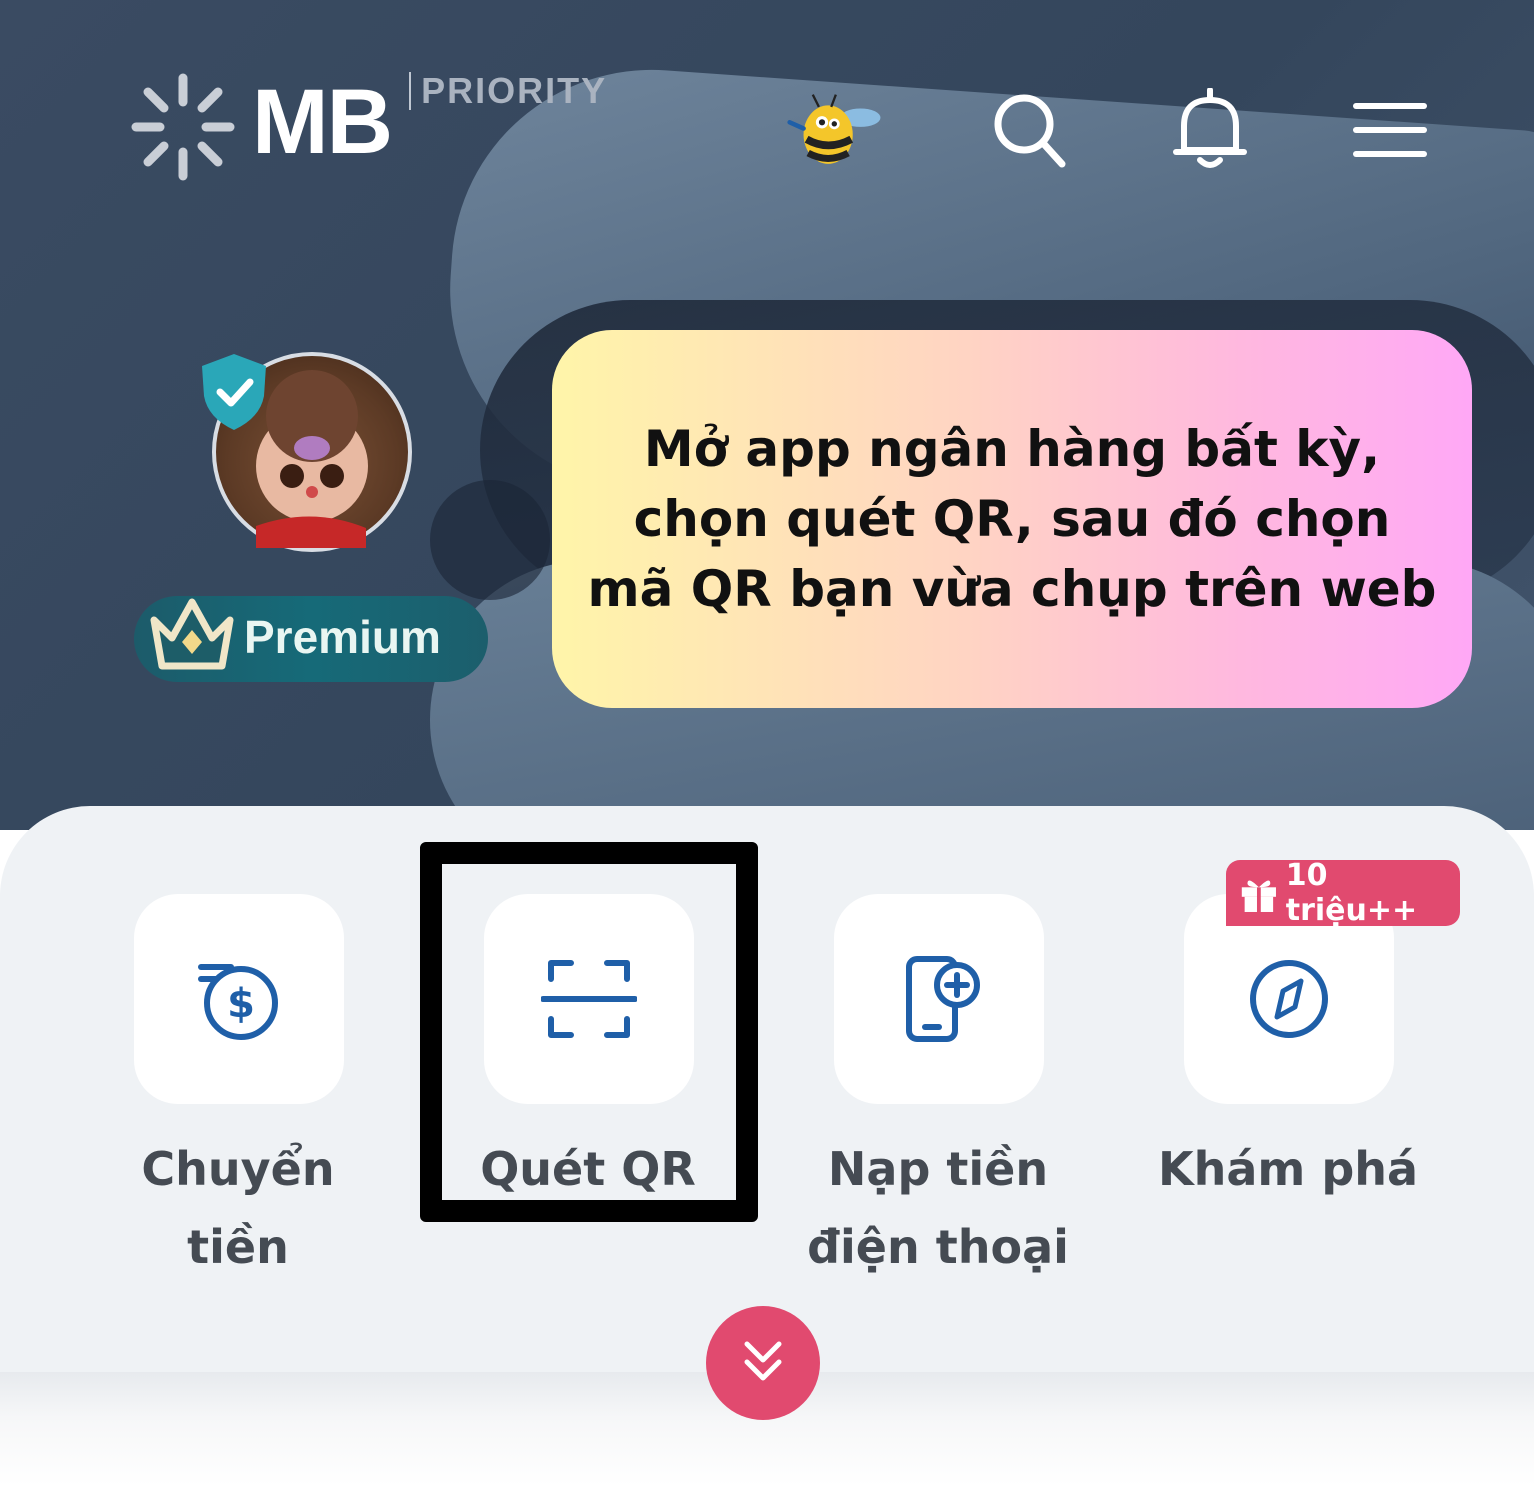 The height and width of the screenshot is (1486, 1534). Describe the element at coordinates (1288, 1169) in the screenshot. I see `explore-label: Khám phá` at that location.